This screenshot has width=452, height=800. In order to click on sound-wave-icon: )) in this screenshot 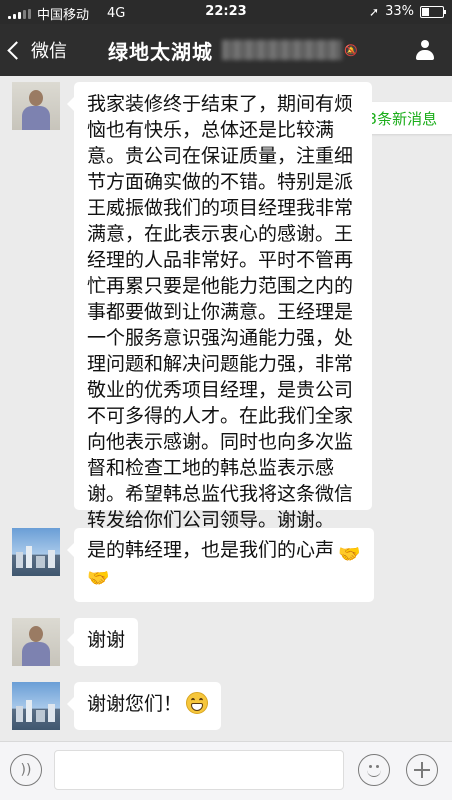, I will do `click(26, 770)`.